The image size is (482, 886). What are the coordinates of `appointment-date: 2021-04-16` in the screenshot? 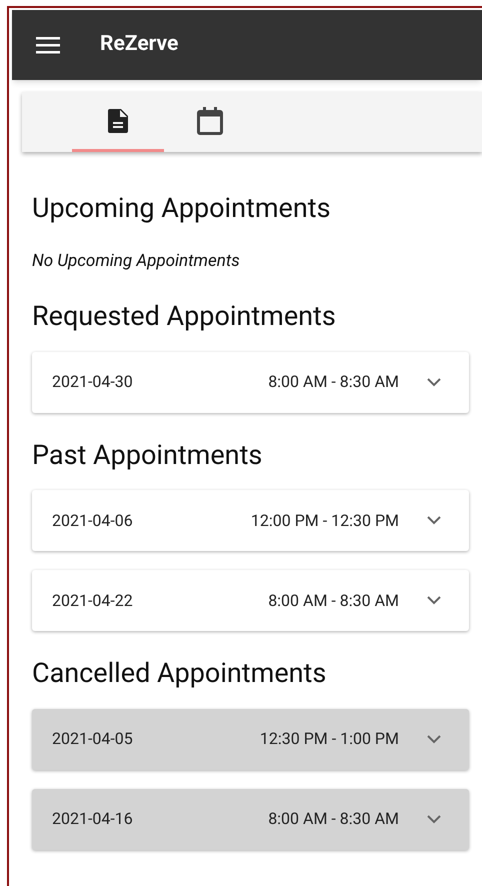 It's located at (93, 819).